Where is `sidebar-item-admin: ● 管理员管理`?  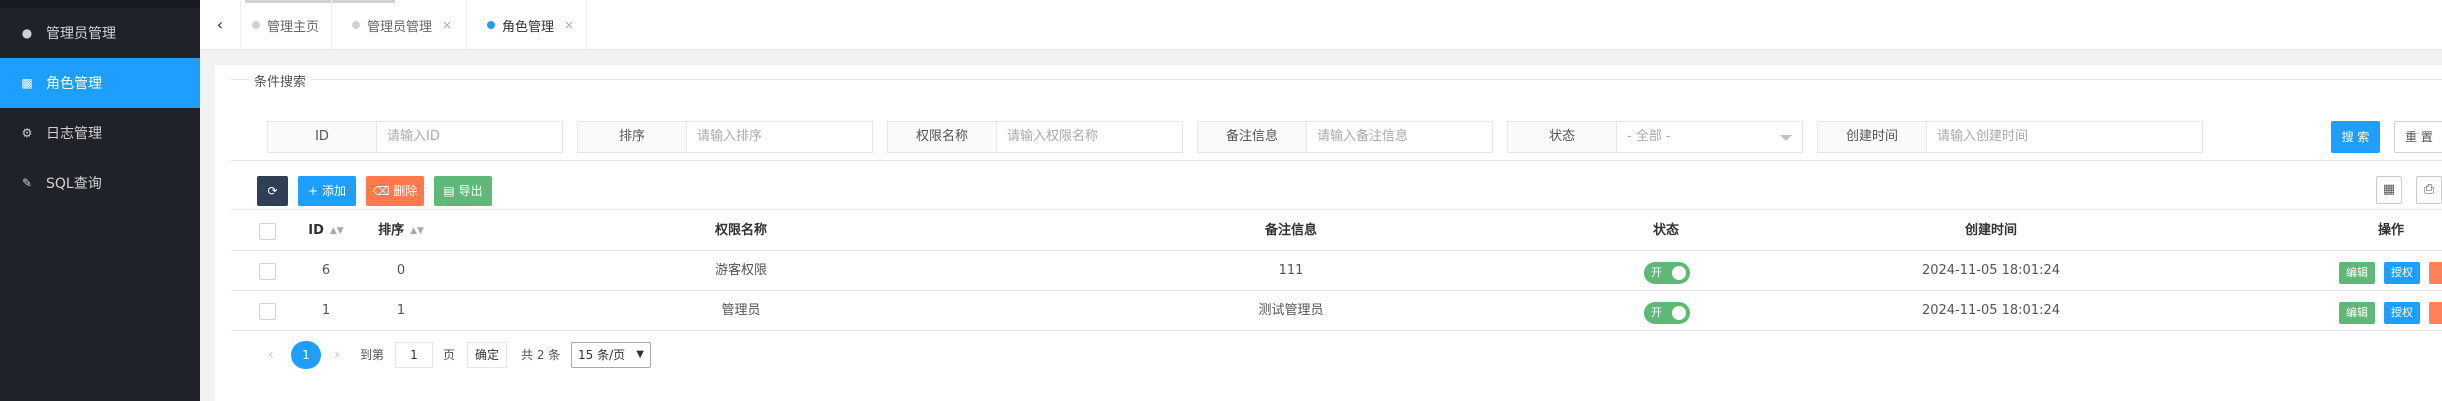
sidebar-item-admin: ● 管理员管理 is located at coordinates (100, 33).